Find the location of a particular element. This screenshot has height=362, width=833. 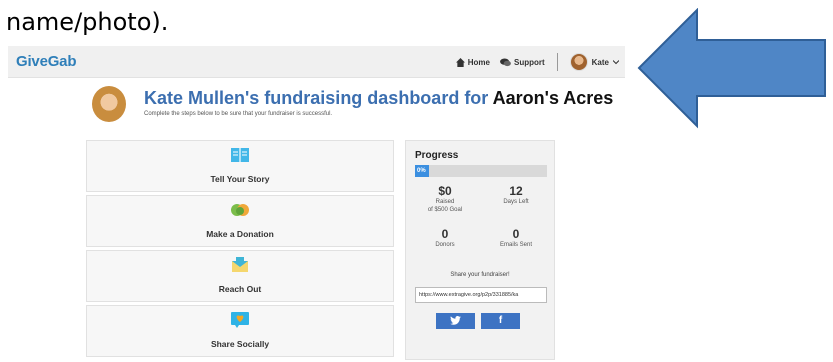

stat-emails-sent: 0 Emails Sent is located at coordinates (516, 238).